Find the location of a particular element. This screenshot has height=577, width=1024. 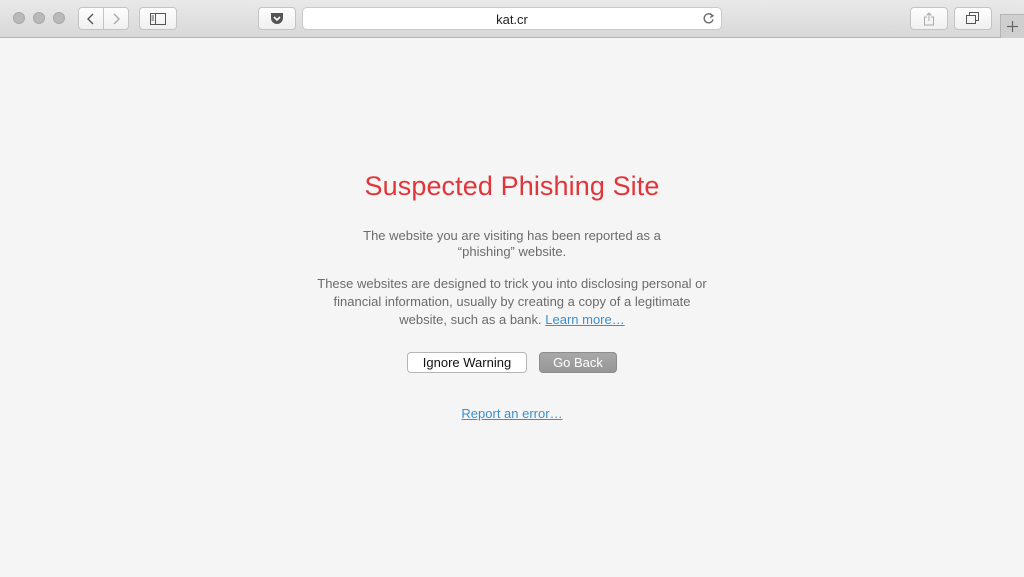

close-window-button is located at coordinates (19, 18).